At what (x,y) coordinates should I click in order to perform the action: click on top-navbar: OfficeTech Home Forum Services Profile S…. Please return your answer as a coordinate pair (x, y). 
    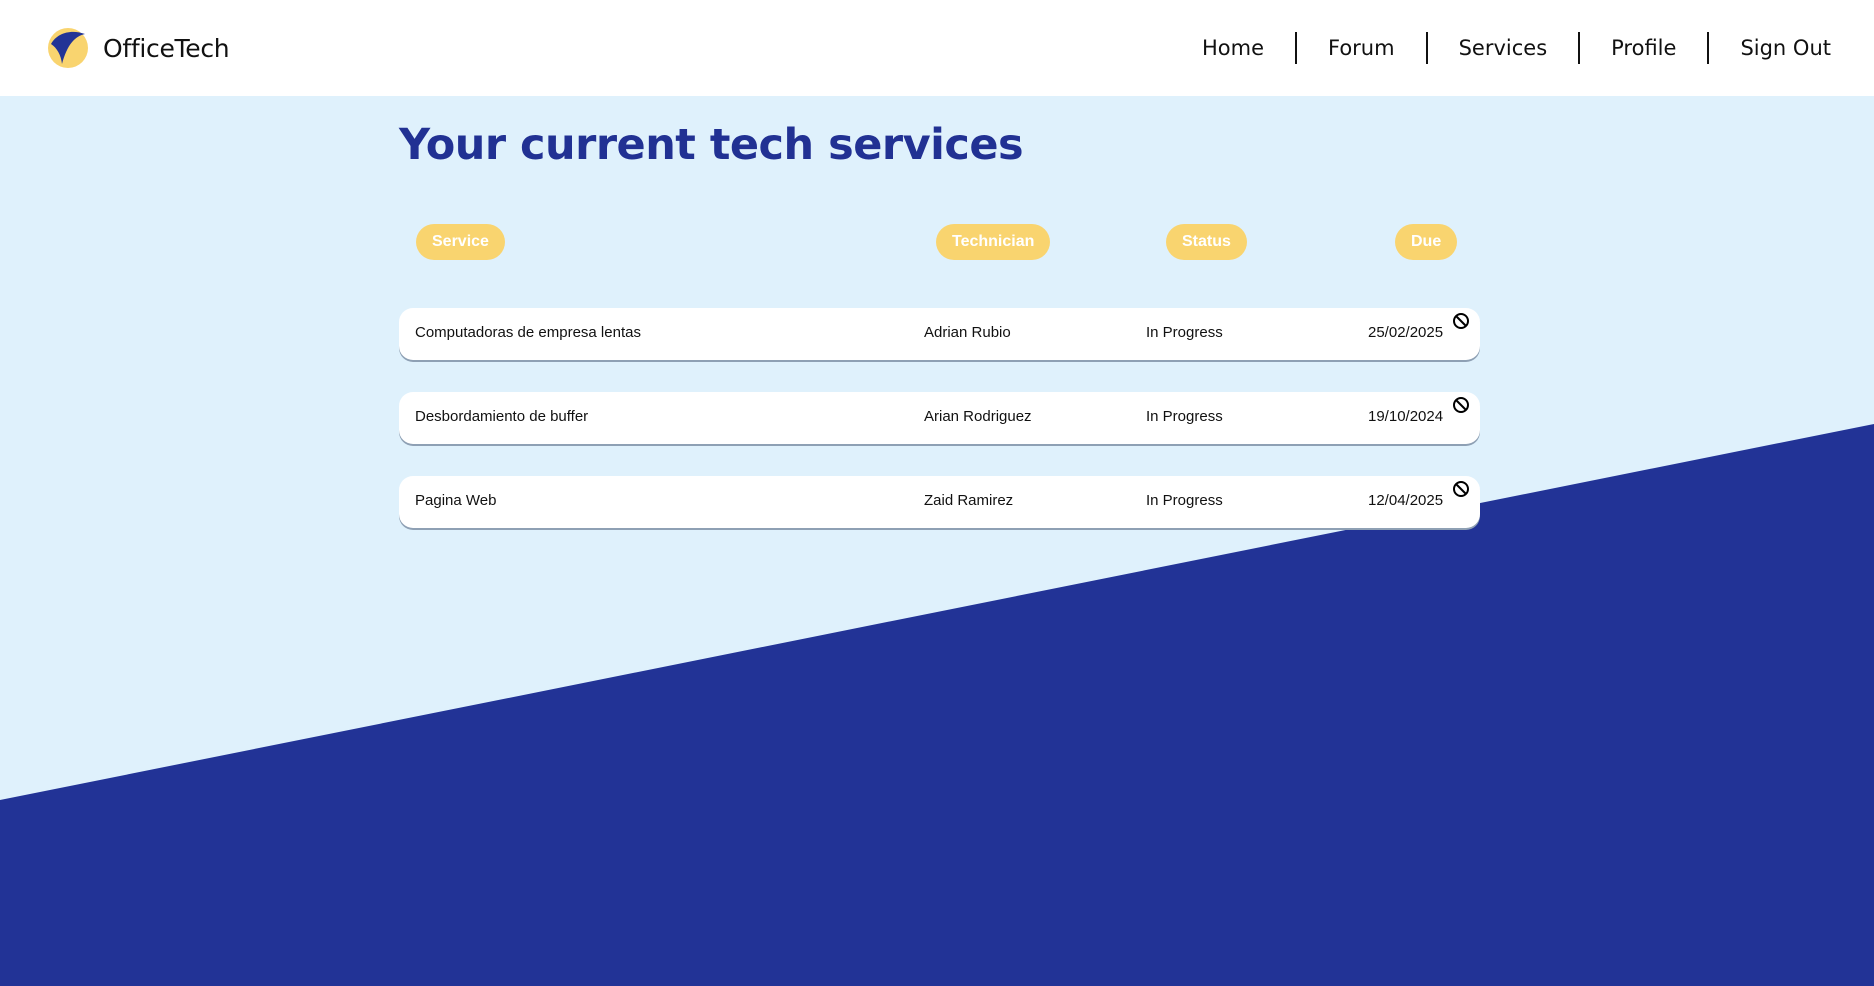
    Looking at the image, I should click on (937, 48).